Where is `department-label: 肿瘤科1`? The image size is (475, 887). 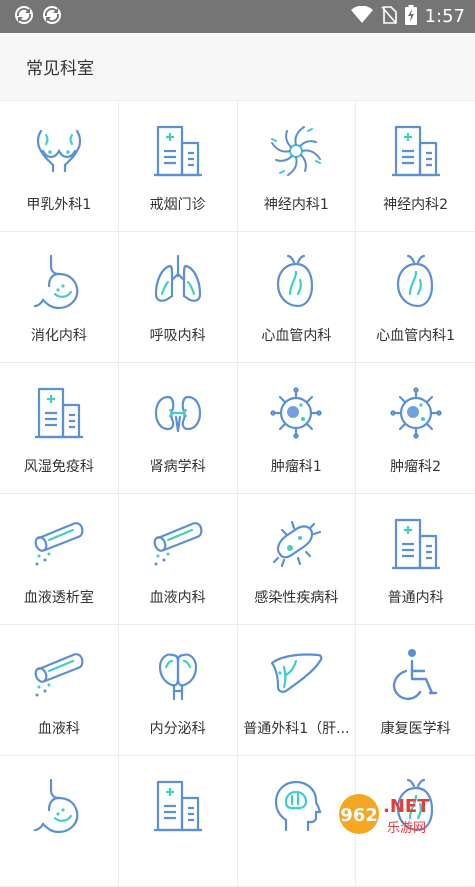
department-label: 肿瘤科1 is located at coordinates (296, 466).